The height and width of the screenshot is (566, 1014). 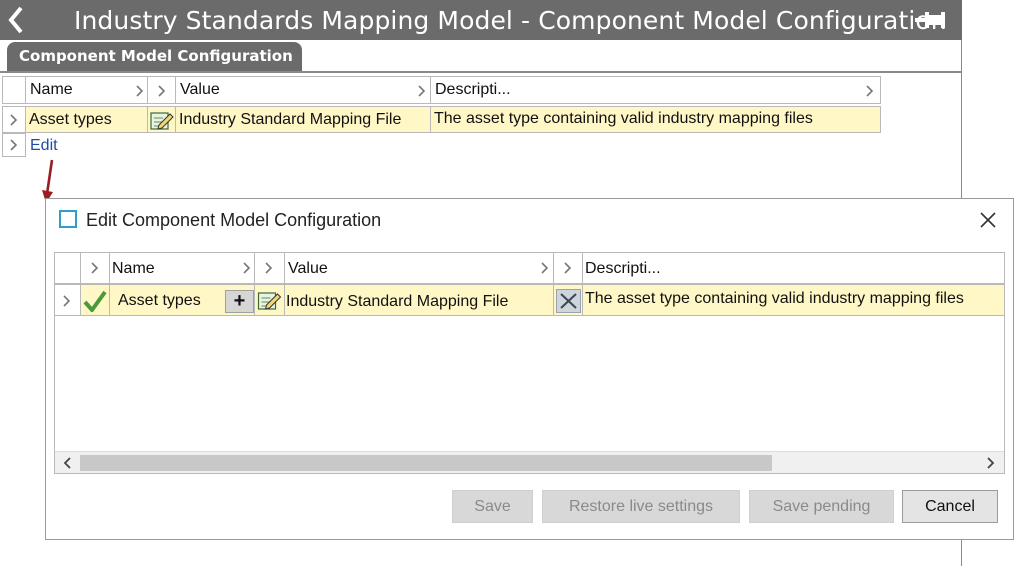 What do you see at coordinates (68, 219) in the screenshot?
I see `window-icon` at bounding box center [68, 219].